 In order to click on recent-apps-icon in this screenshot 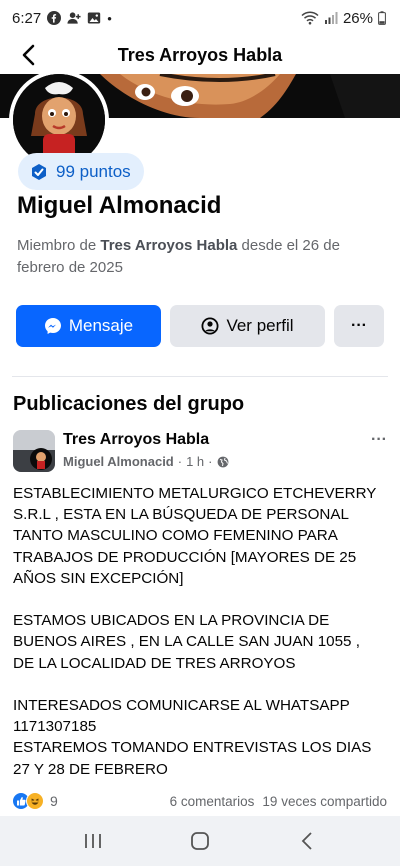, I will do `click(93, 841)`.